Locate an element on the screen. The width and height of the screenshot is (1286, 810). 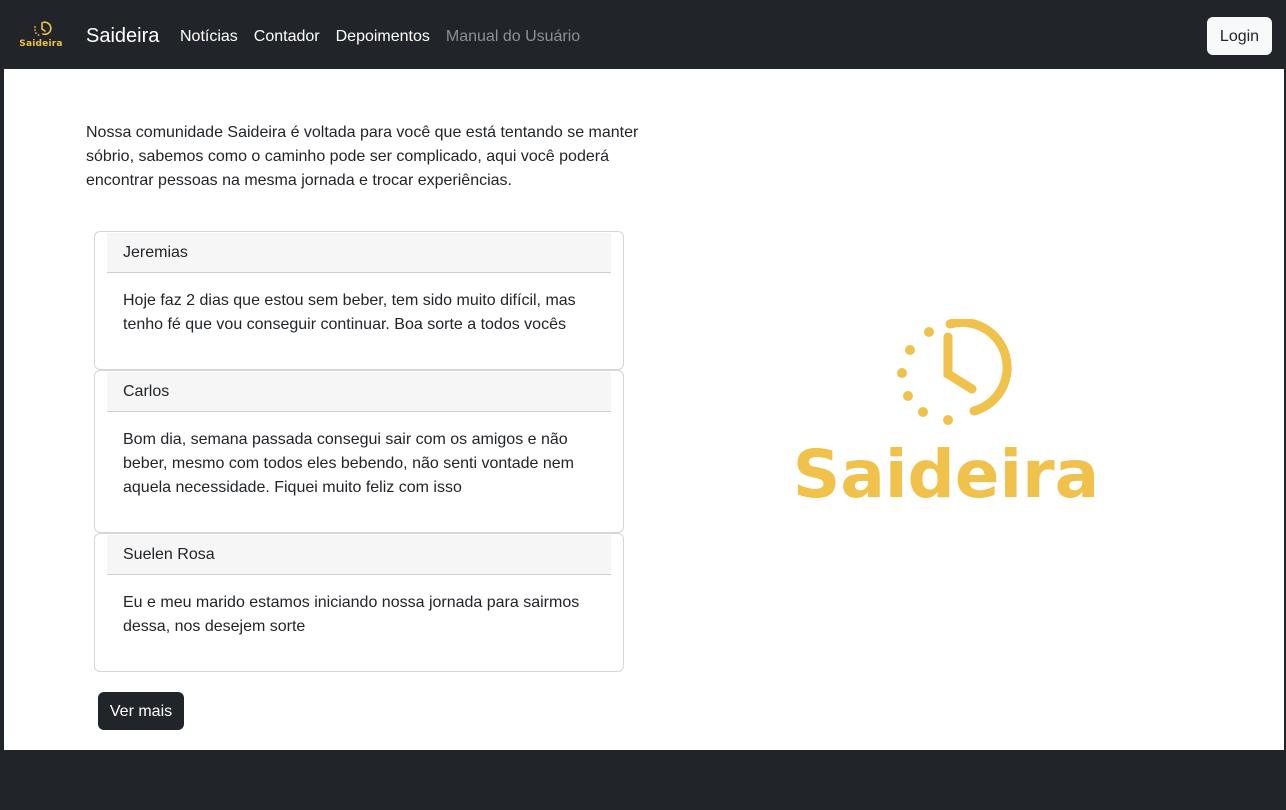
clock-logo-icon is located at coordinates (43, 28).